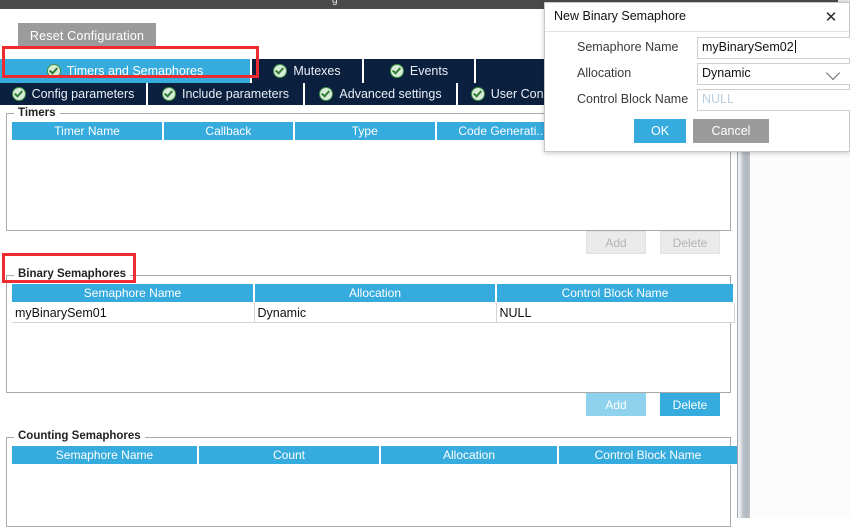 This screenshot has height=527, width=850. I want to click on binary-semaphores-group-legend: Binary Semaphores, so click(72, 274).